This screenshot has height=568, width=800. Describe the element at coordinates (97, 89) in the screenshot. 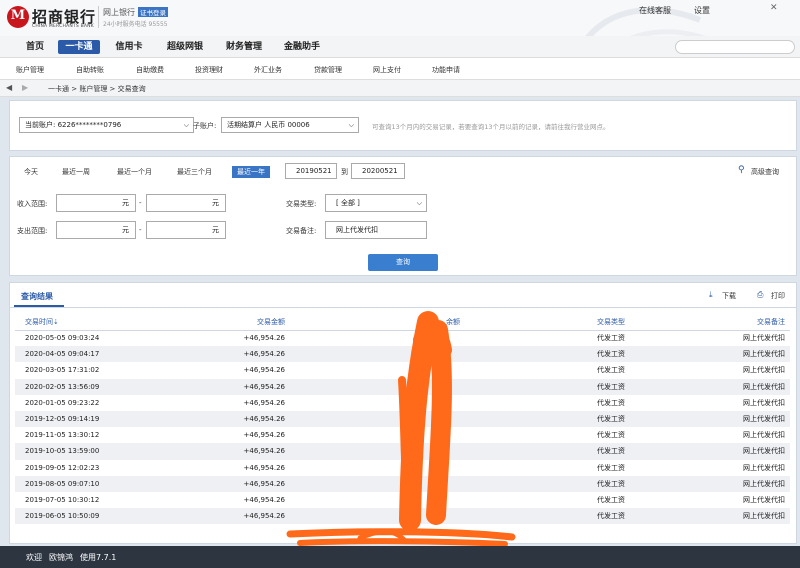

I see `breadcrumb: 一卡通 > 账户管理 > 交易查询` at that location.